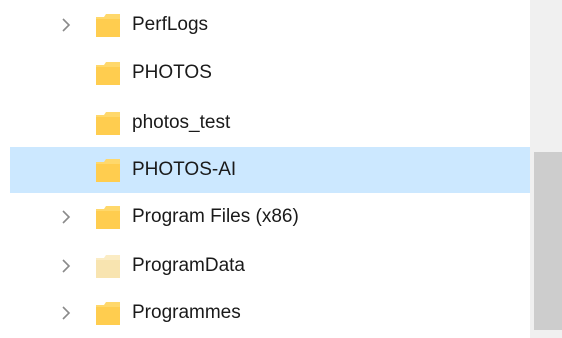 The width and height of the screenshot is (562, 338). I want to click on tree-item-label: Program Files (x86), so click(215, 216).